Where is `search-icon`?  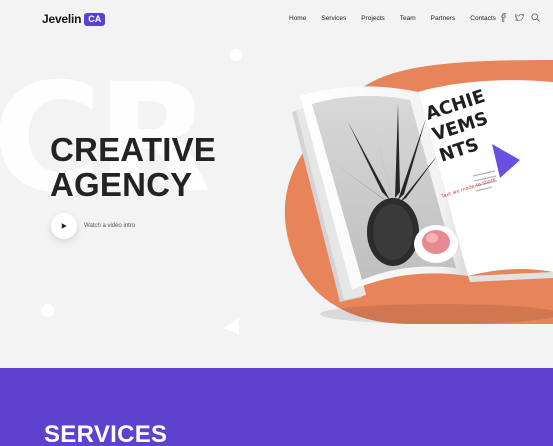 search-icon is located at coordinates (535, 17).